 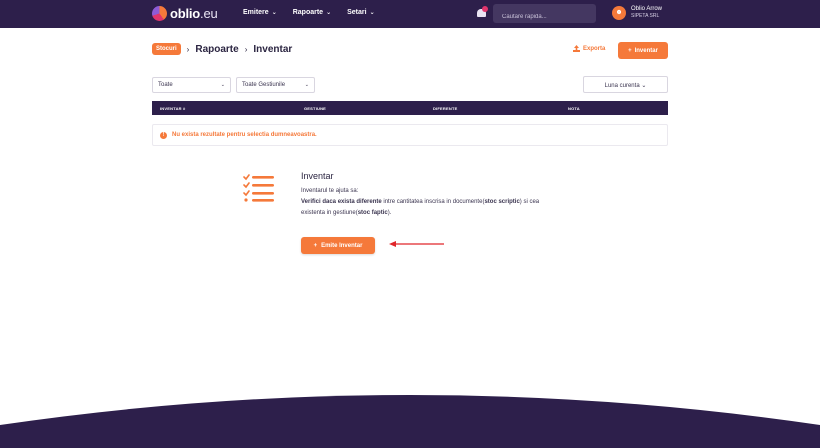 I want to click on user-menu: ☻ Oblio Arrow SIPETA SRL, so click(x=637, y=13).